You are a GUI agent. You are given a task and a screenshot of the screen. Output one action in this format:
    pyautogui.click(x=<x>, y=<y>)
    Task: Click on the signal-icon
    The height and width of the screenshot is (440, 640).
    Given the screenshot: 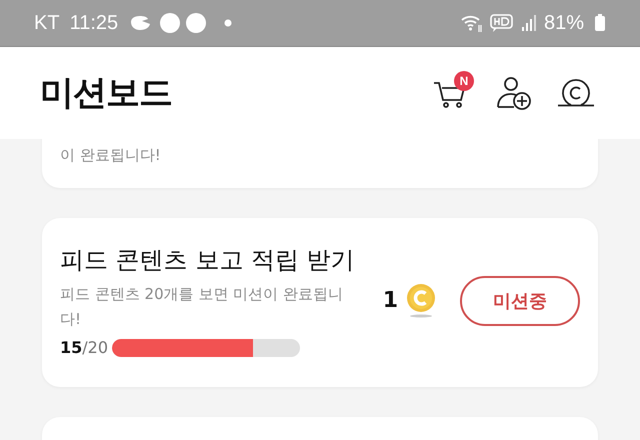 What is the action you would take?
    pyautogui.click(x=529, y=23)
    